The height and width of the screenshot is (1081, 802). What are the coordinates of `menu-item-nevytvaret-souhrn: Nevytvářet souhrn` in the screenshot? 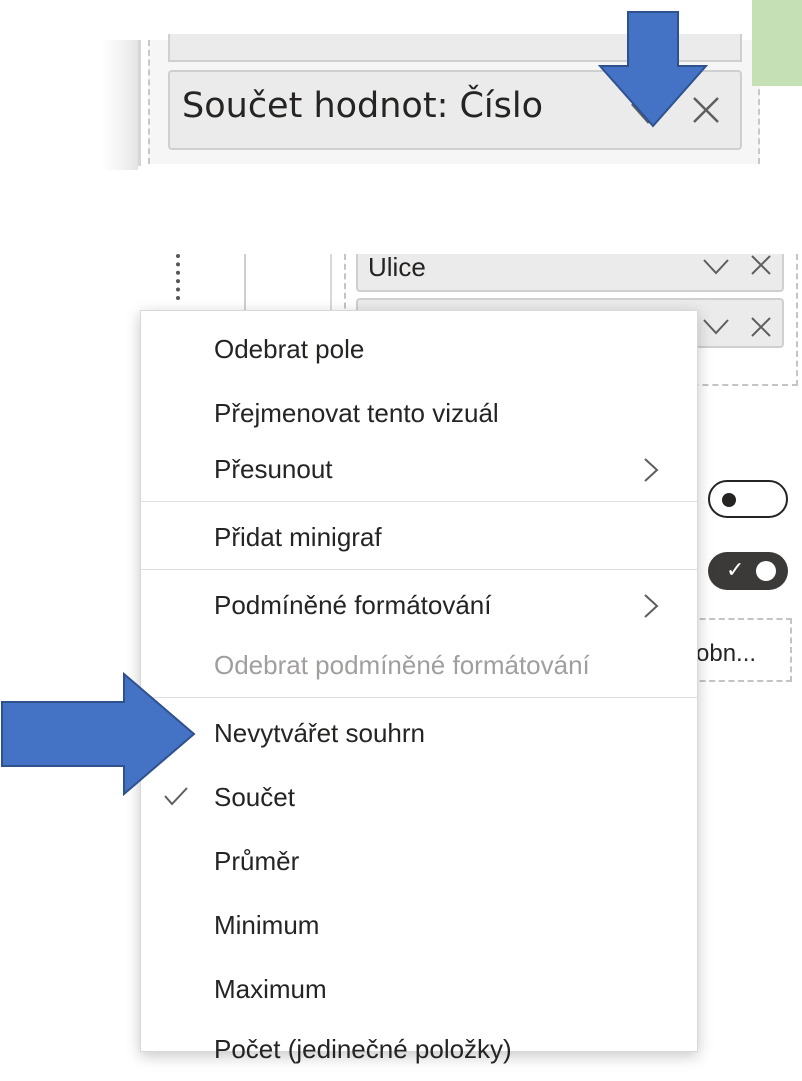 It's located at (419, 733).